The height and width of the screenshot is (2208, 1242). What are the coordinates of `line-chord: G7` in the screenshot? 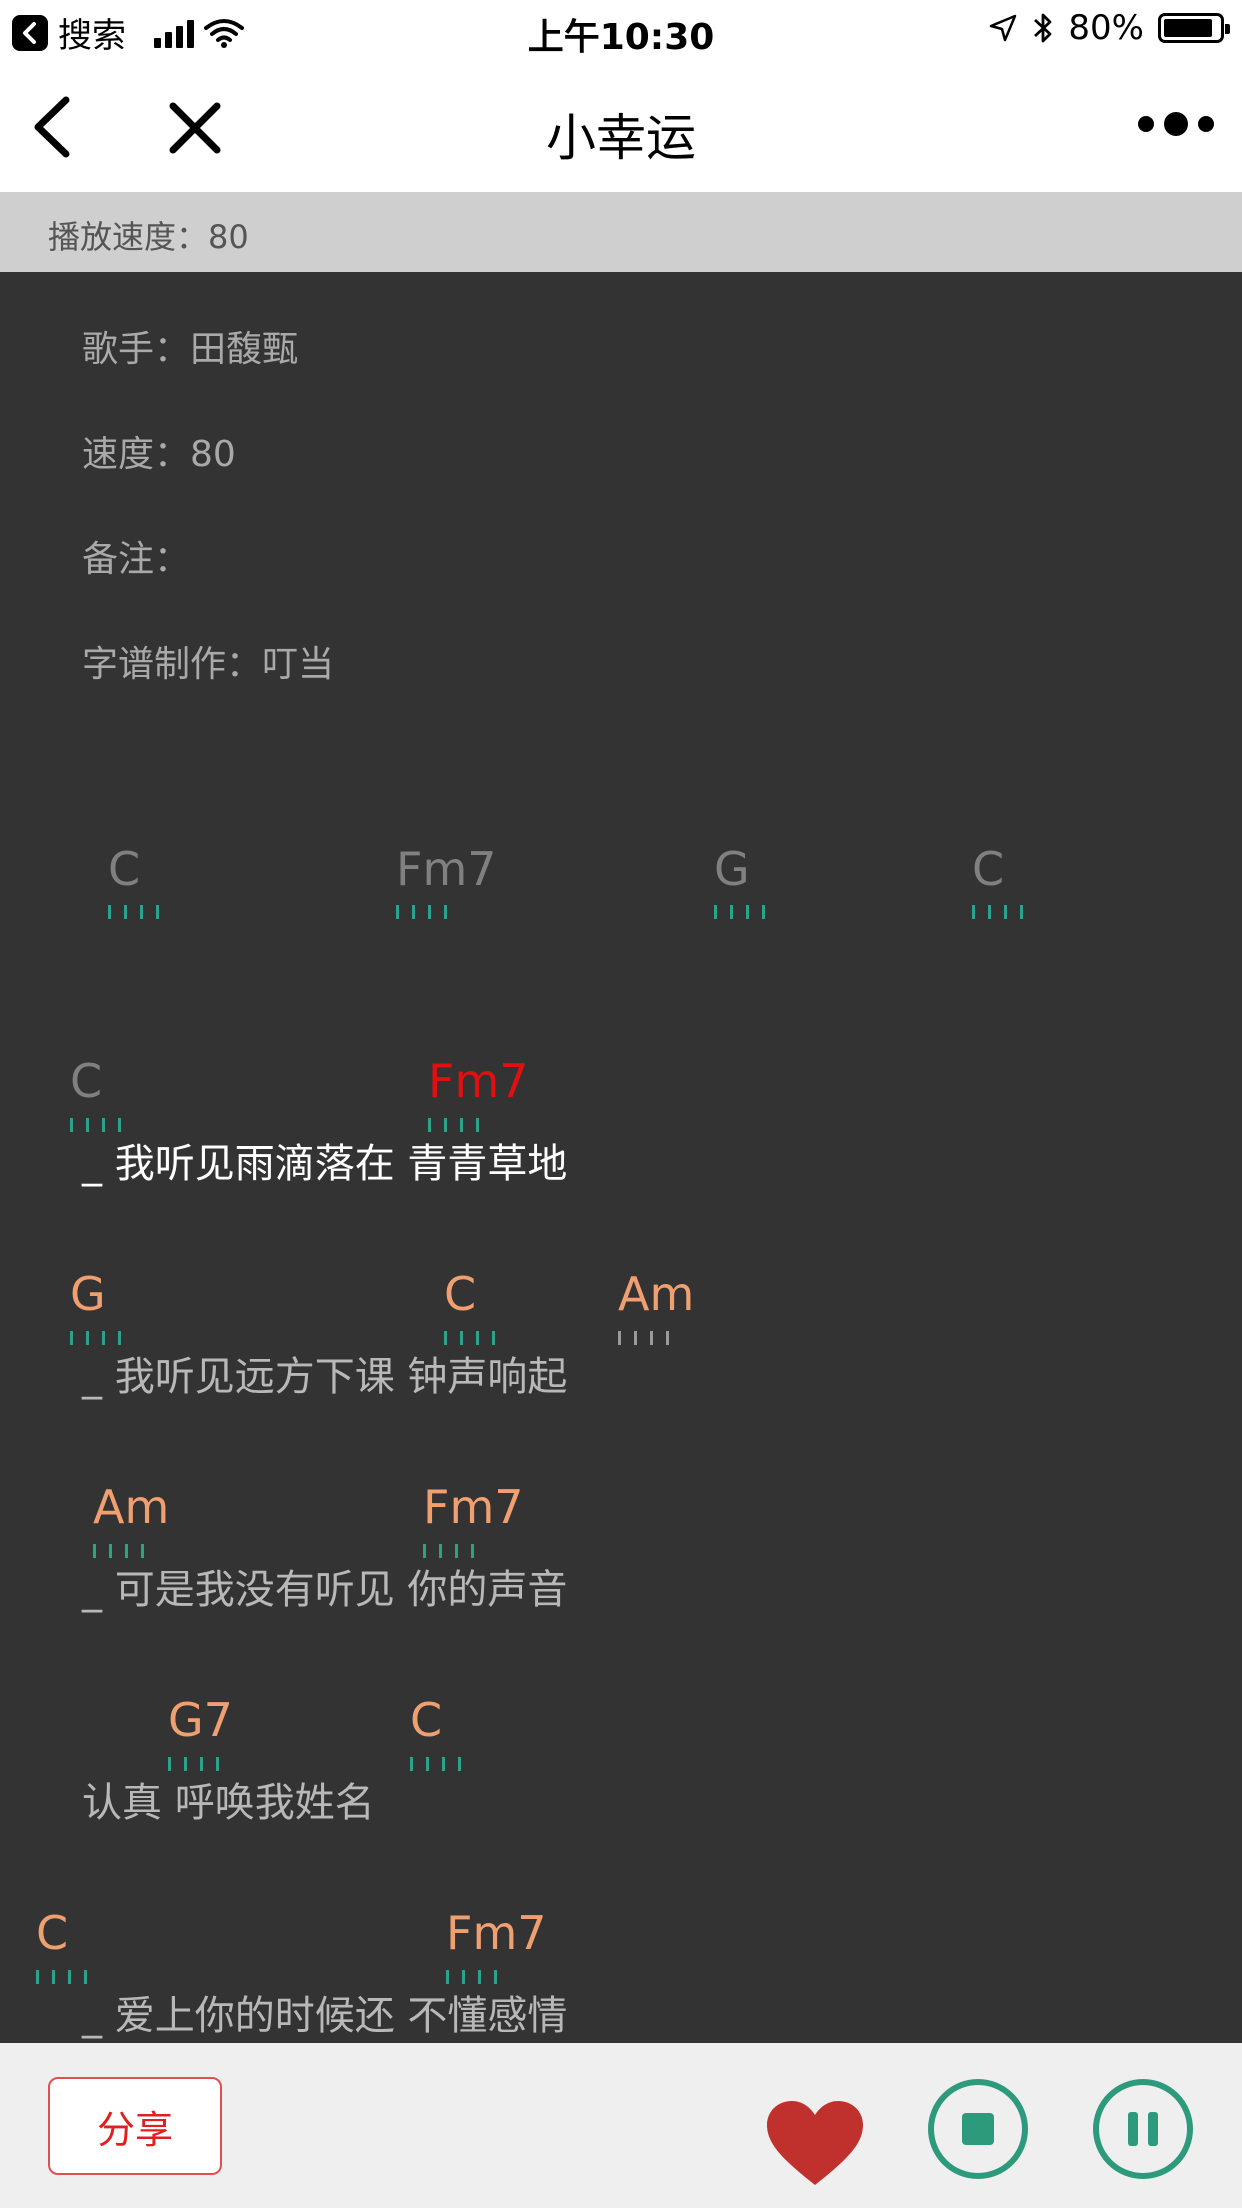 It's located at (200, 1720).